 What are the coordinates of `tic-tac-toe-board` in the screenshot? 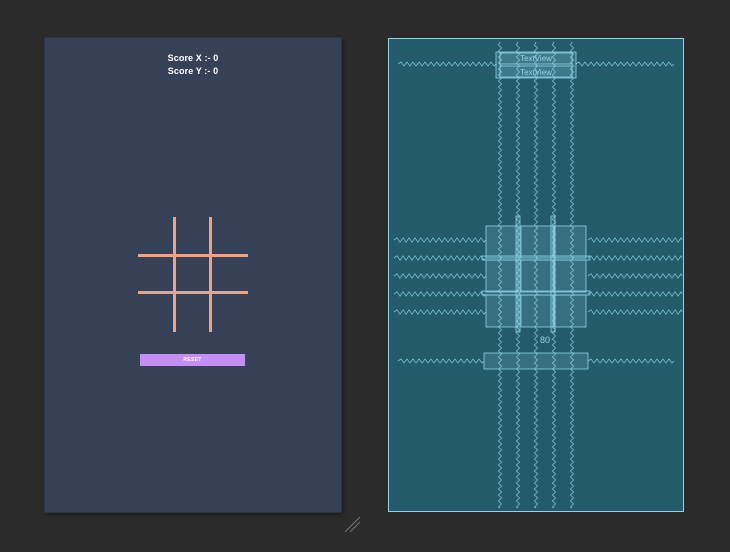 It's located at (193, 274).